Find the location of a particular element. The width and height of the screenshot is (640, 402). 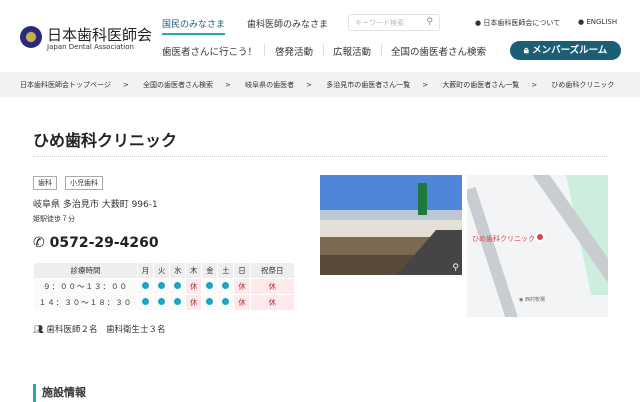

hours-header: 日 is located at coordinates (242, 270).